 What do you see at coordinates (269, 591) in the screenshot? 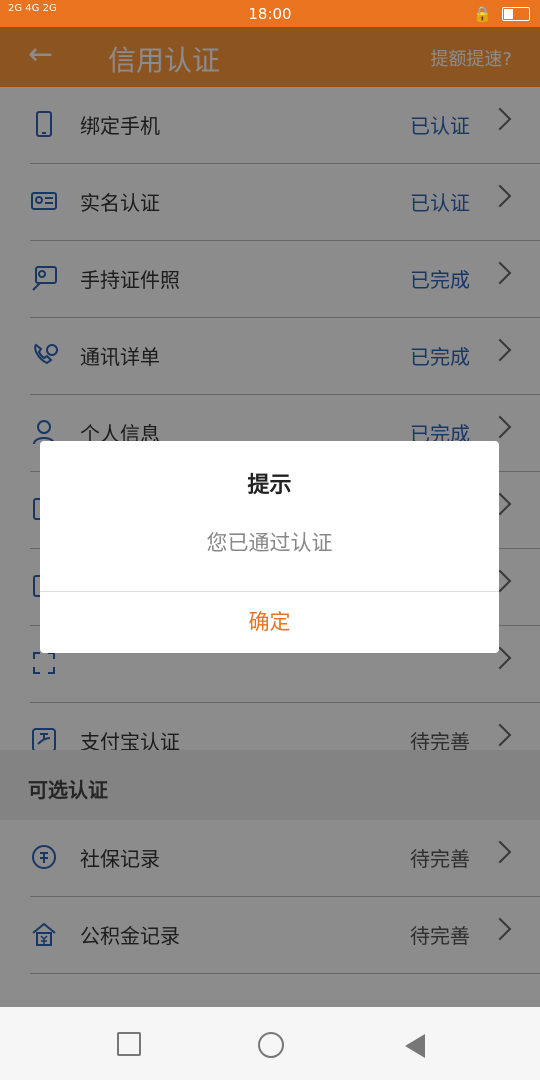
I see `dialog-divider` at bounding box center [269, 591].